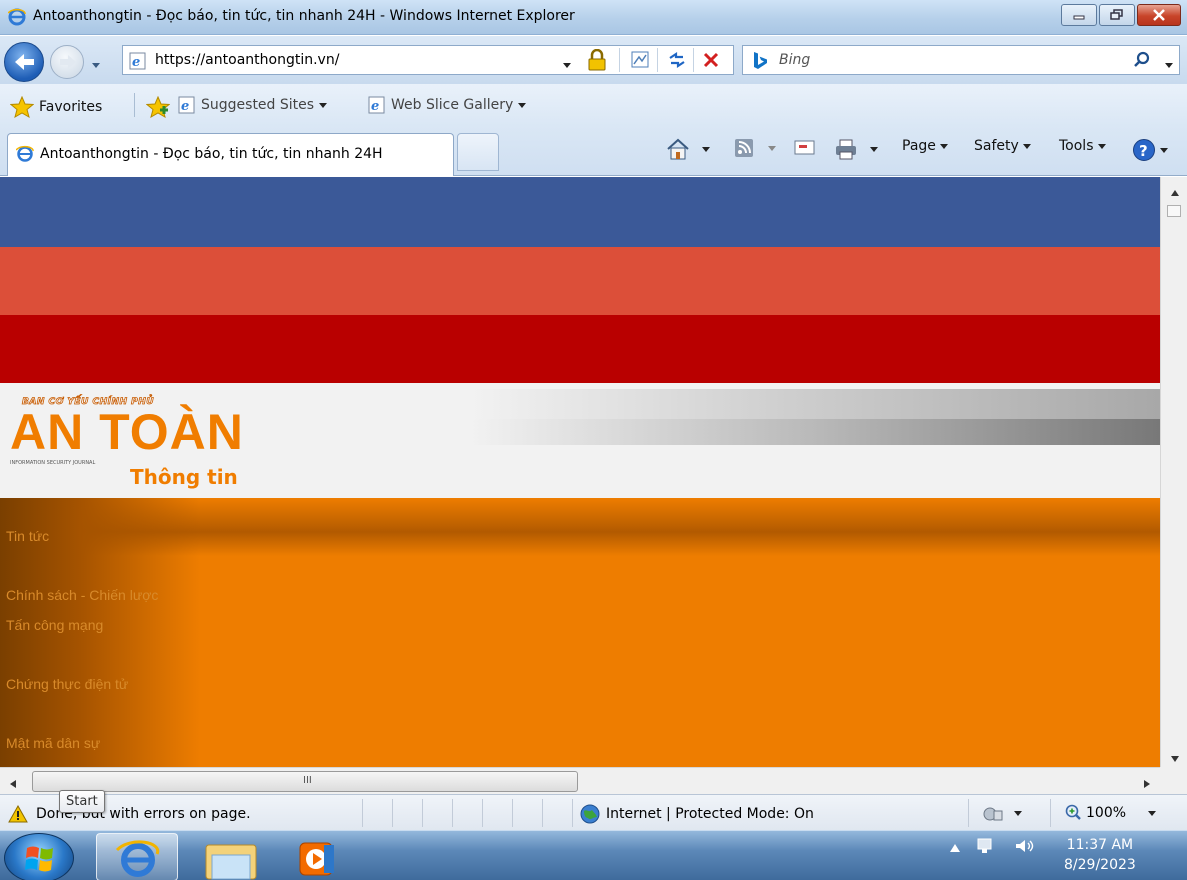  What do you see at coordinates (1173, 472) in the screenshot?
I see `vertical-scrollbar` at bounding box center [1173, 472].